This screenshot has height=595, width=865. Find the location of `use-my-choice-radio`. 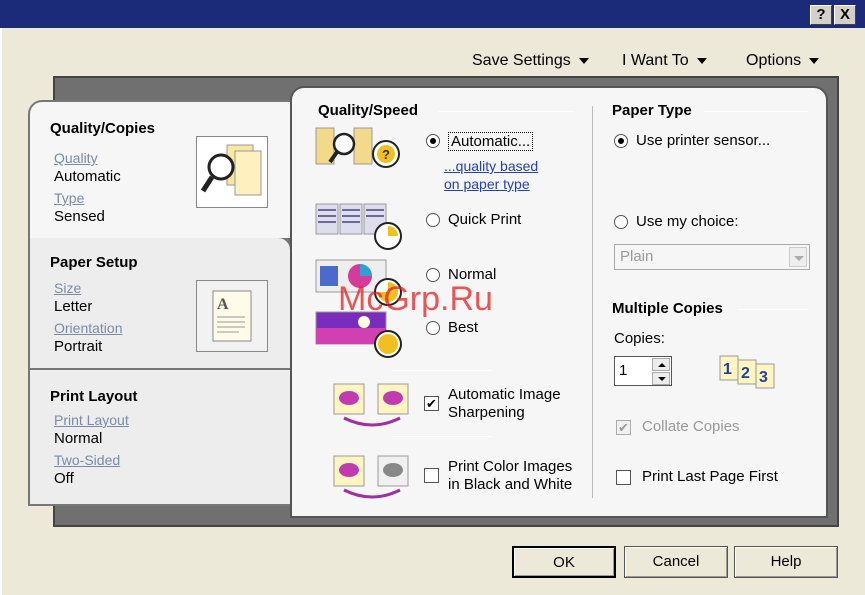

use-my-choice-radio is located at coordinates (621, 222).